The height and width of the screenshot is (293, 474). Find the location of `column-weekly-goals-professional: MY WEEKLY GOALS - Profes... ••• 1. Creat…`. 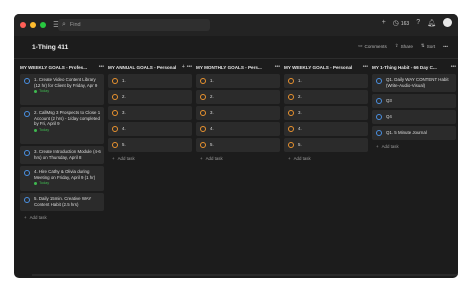

column-weekly-goals-professional: MY WEEKLY GOALS - Profes... ••• 1. Creat… is located at coordinates (62, 141).